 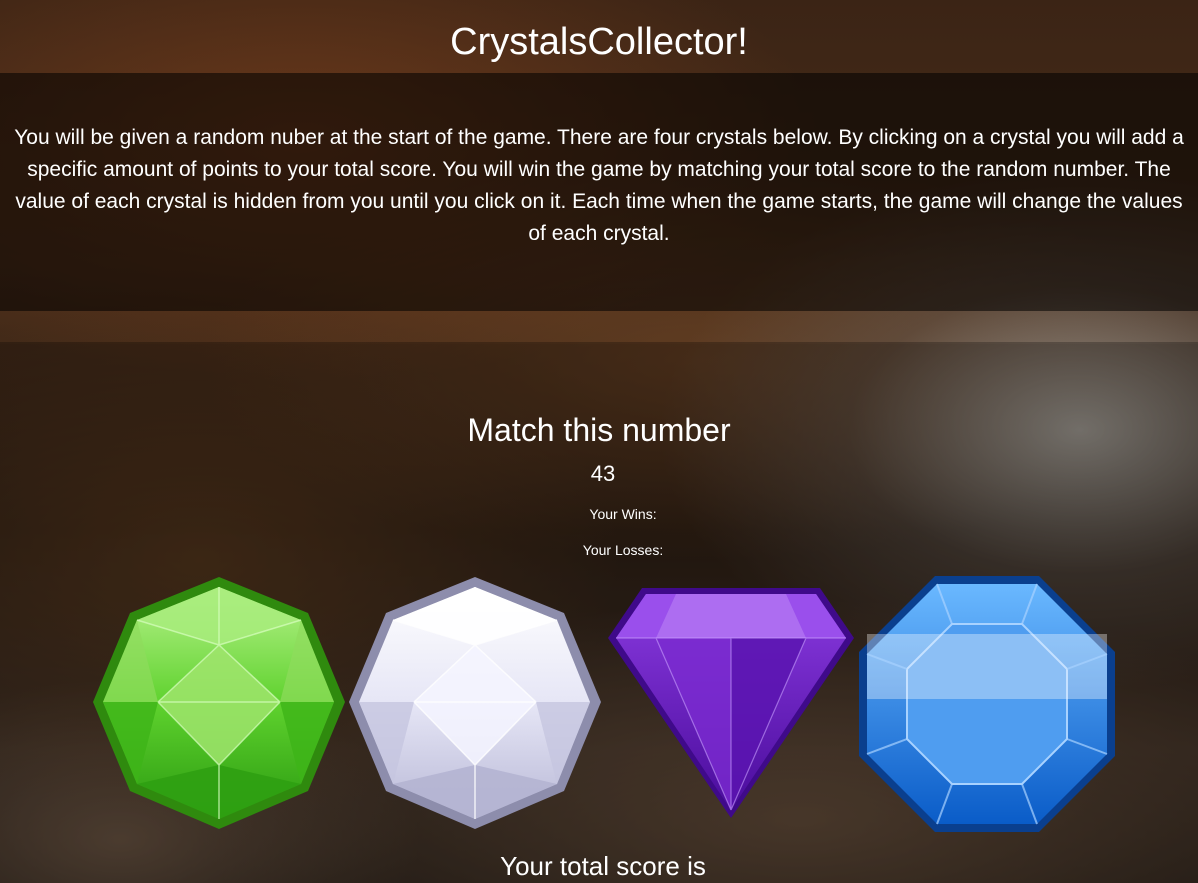 I want to click on purple-crystal-button, so click(x=731, y=703).